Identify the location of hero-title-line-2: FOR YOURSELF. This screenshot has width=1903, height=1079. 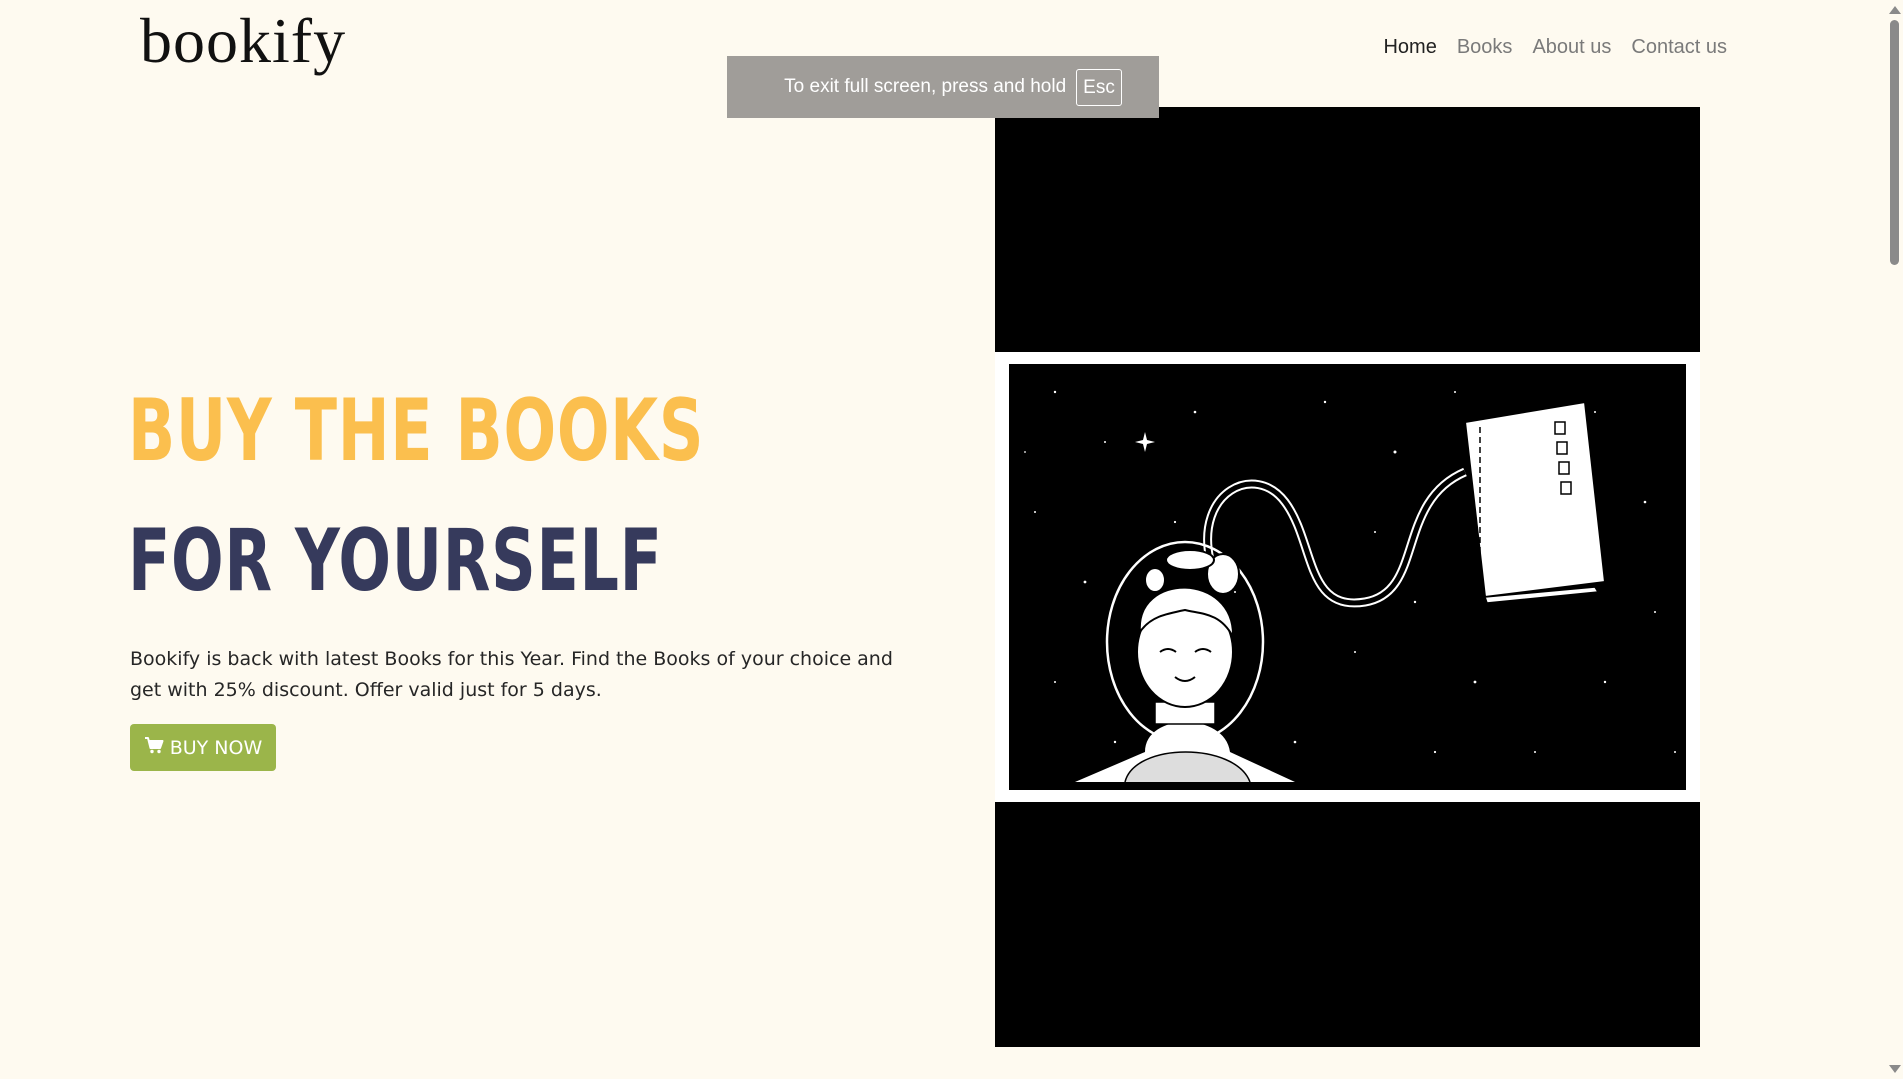
(395, 561).